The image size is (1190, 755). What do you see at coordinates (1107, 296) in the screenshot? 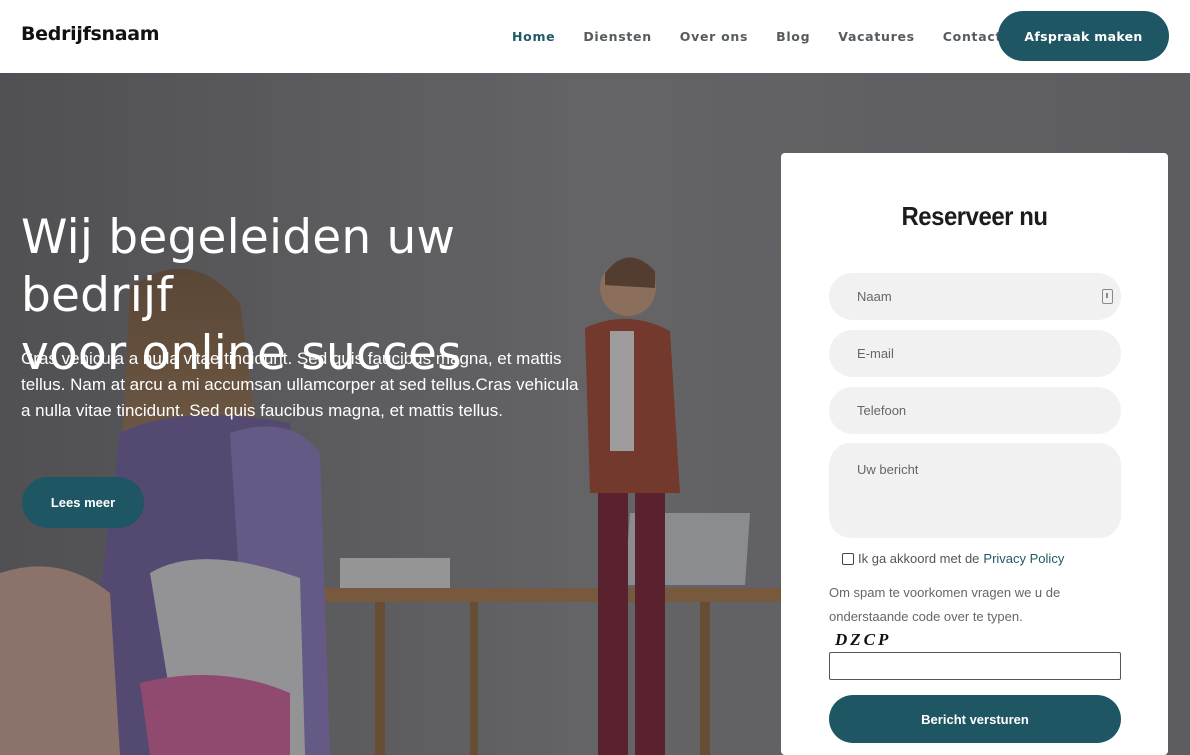
I see `contact-card-icon` at bounding box center [1107, 296].